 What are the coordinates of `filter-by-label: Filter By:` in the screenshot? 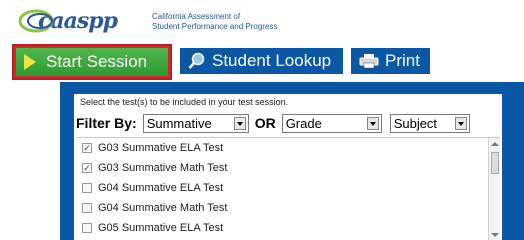 It's located at (106, 123).